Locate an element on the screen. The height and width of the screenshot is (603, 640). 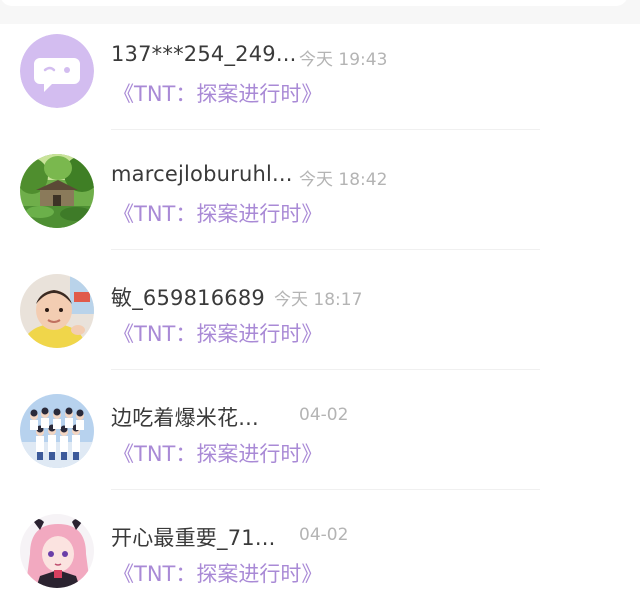
anime-girl-avatar is located at coordinates (57, 551).